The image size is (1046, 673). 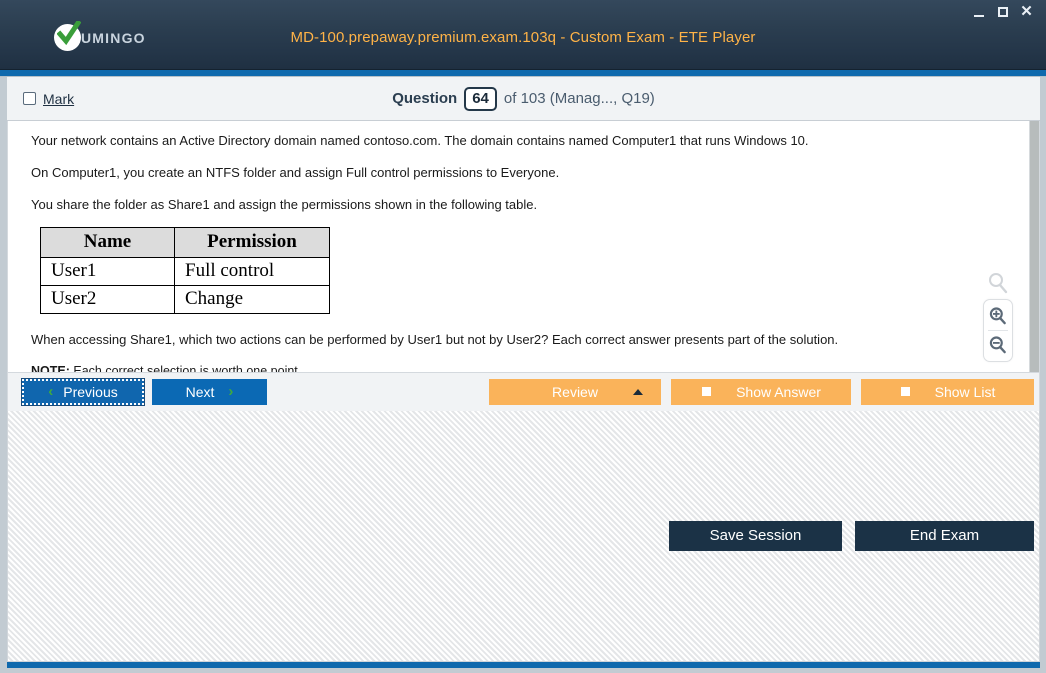 I want to click on maximize-icon, so click(x=1002, y=11).